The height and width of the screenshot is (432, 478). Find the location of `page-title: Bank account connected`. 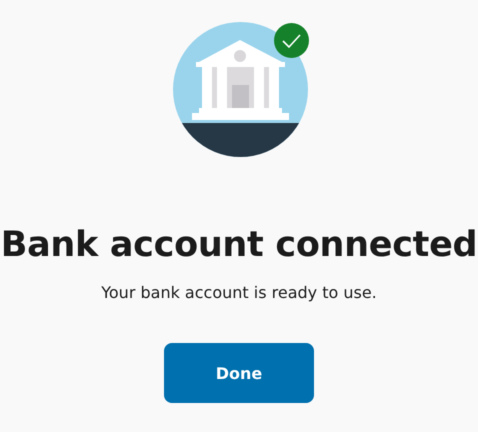

page-title: Bank account connected is located at coordinates (239, 245).